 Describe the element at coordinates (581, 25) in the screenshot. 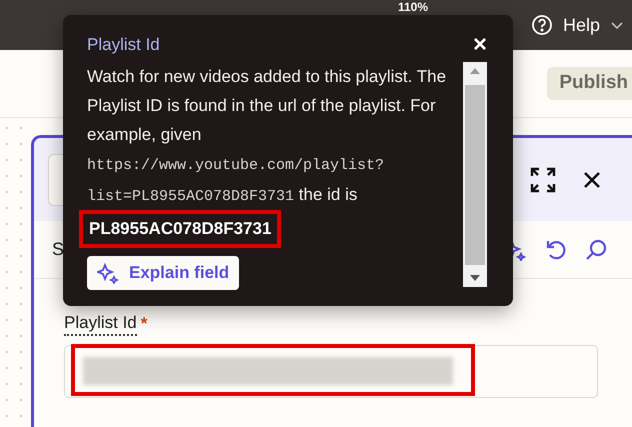

I see `help-menu: Help` at that location.